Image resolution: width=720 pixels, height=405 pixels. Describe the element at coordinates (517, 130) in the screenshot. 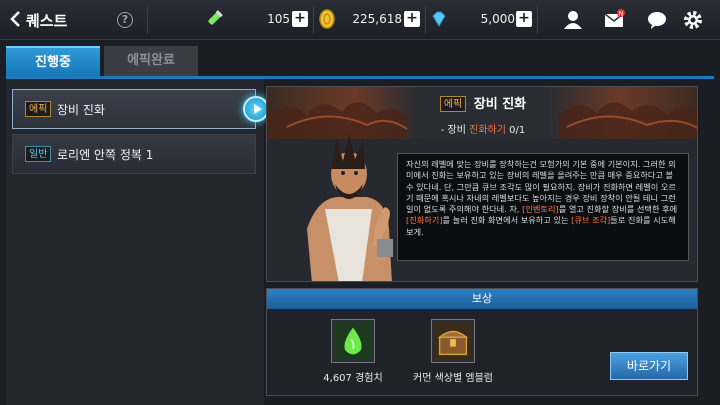

I see `objective-progress: 0/1` at that location.